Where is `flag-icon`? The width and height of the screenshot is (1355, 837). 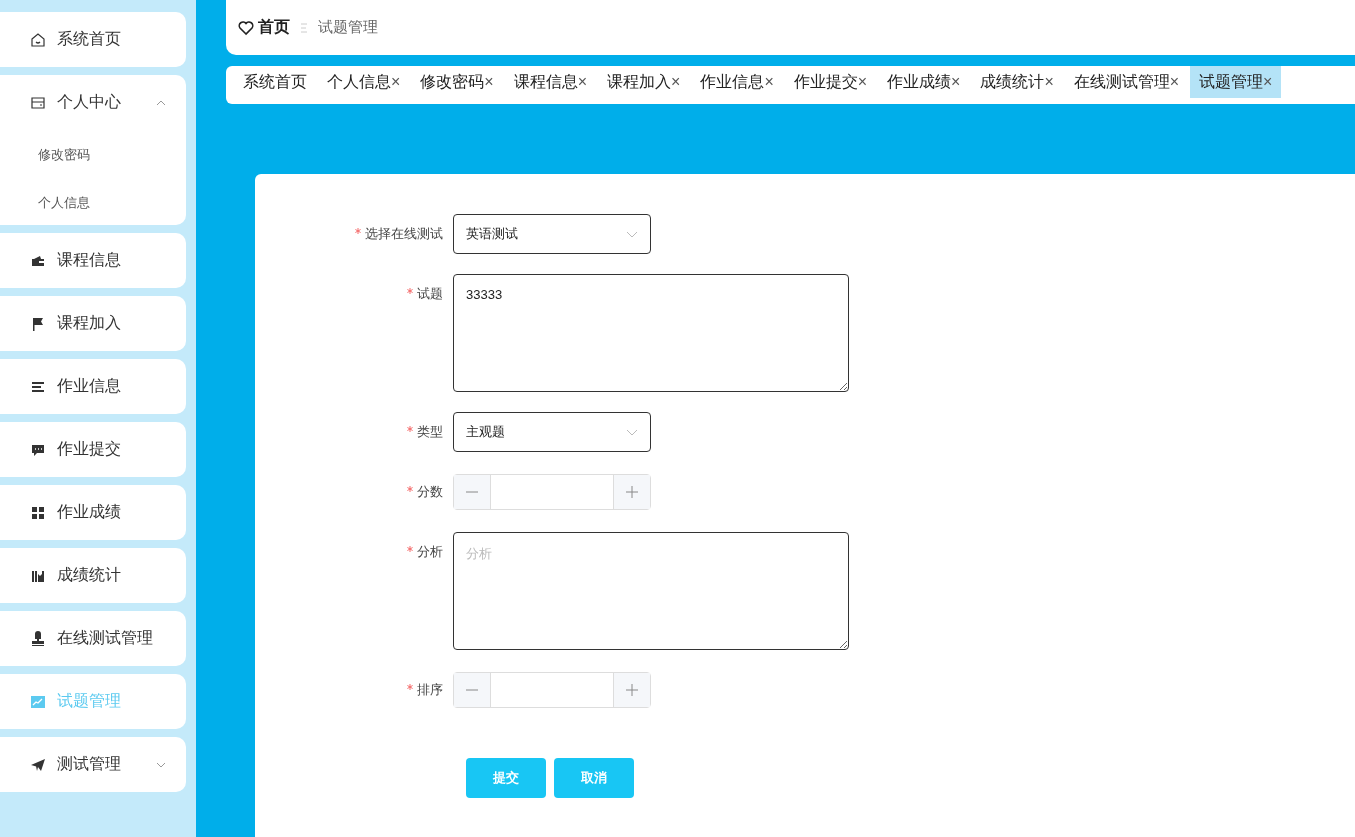
flag-icon is located at coordinates (38, 323).